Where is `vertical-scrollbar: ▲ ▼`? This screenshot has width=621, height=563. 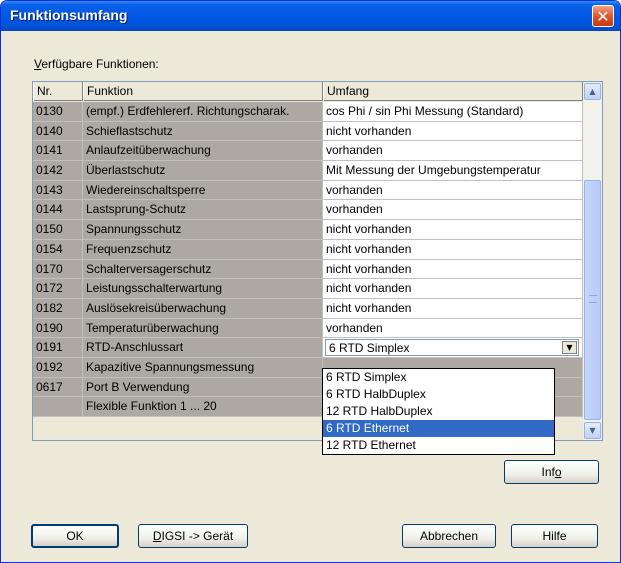
vertical-scrollbar: ▲ ▼ is located at coordinates (592, 261).